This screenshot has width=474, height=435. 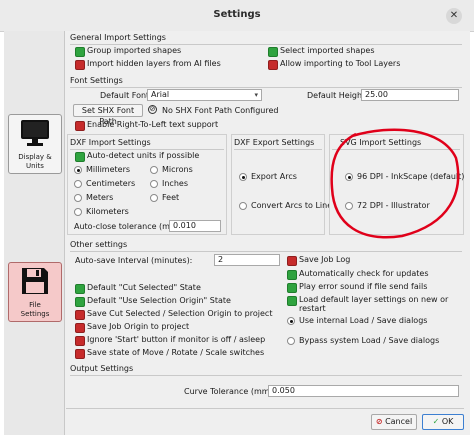 What do you see at coordinates (160, 94) in the screenshot?
I see `default-font-value: Arial` at bounding box center [160, 94].